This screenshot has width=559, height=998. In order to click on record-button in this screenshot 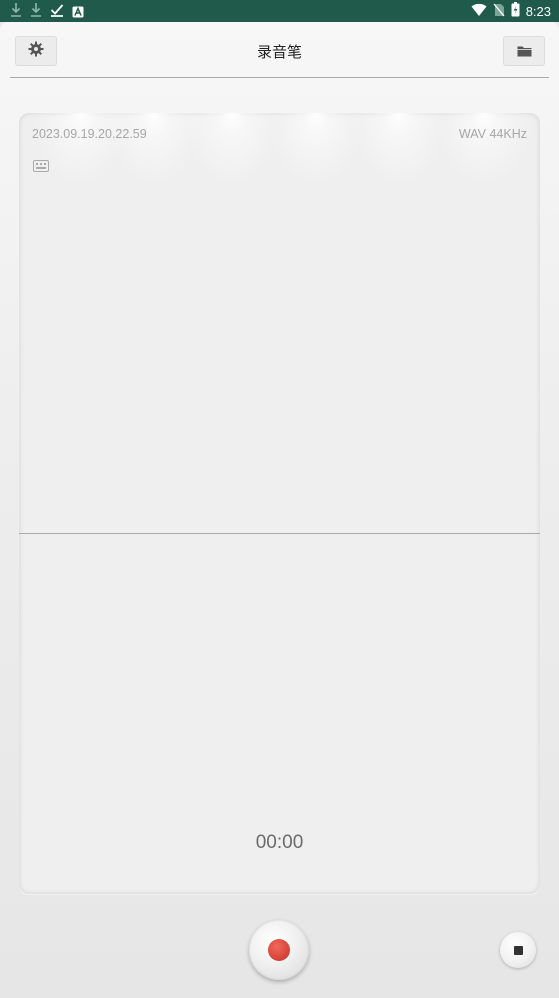, I will do `click(279, 950)`.